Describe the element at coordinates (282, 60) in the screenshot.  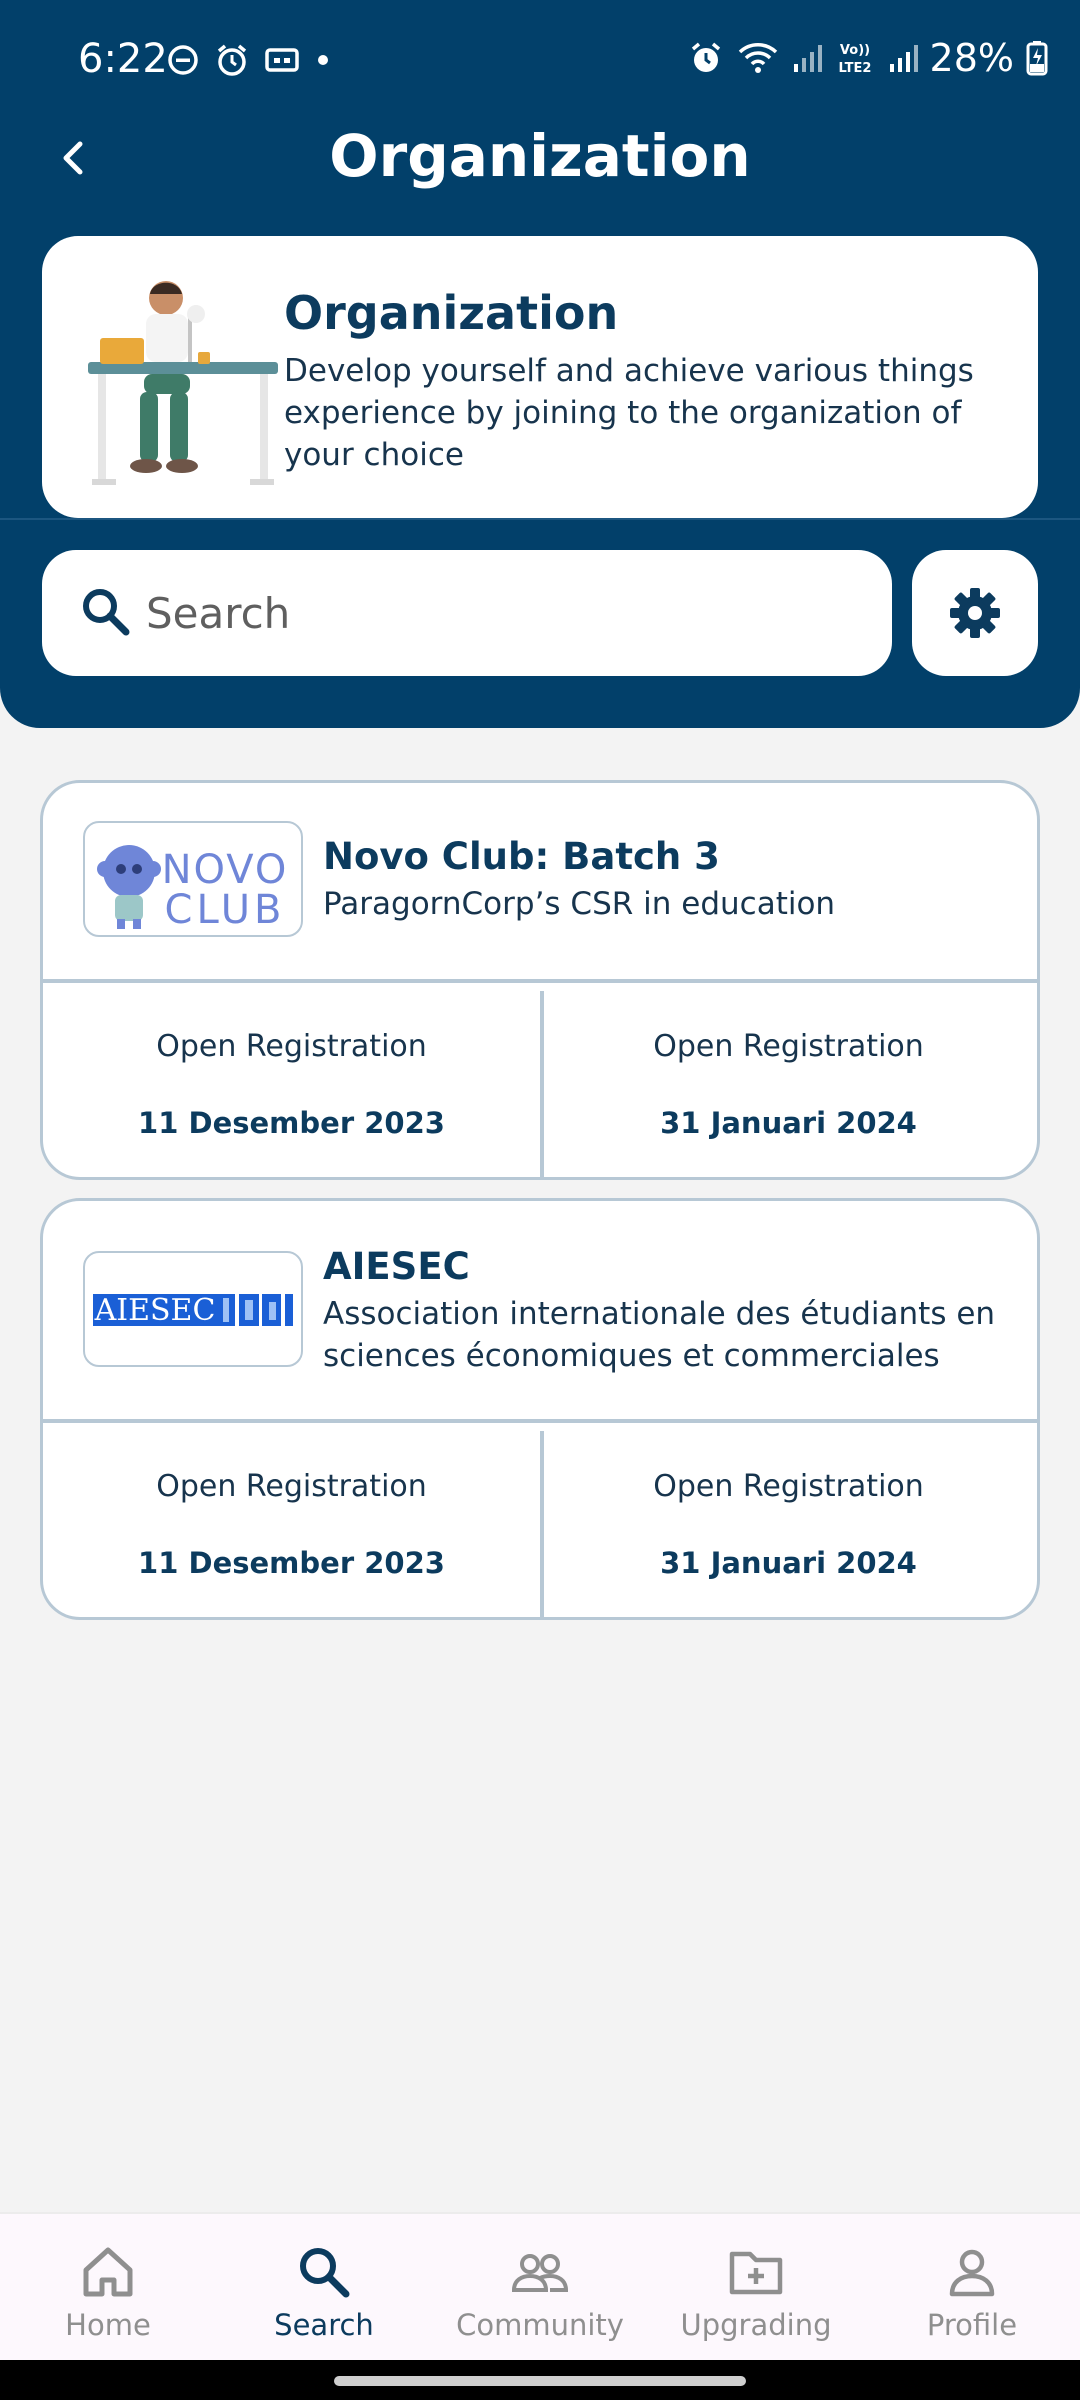
I see `cast-icon` at that location.